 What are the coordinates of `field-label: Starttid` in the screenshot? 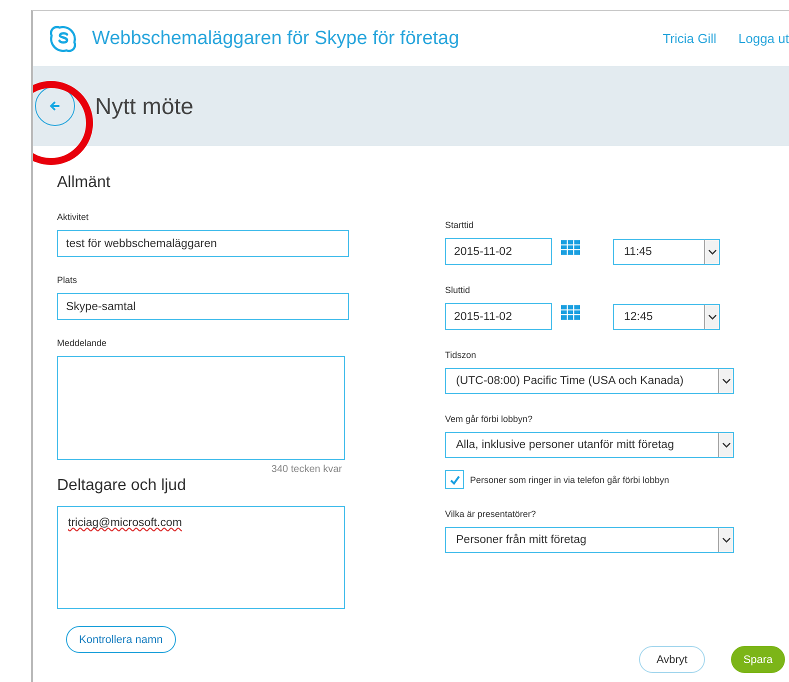 It's located at (460, 226).